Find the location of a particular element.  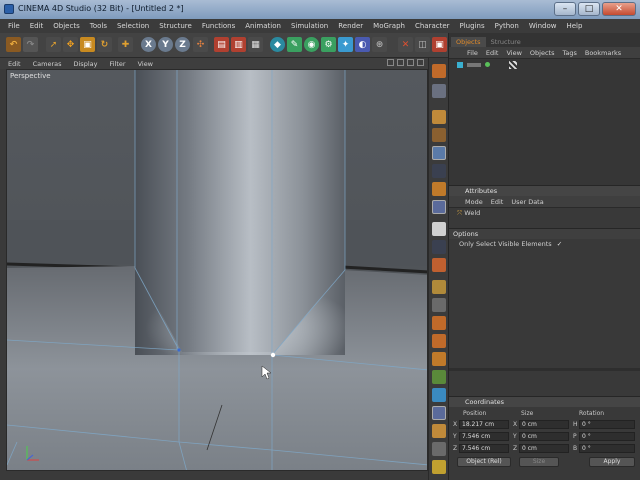

viewport-zoom-icon is located at coordinates (400, 62).